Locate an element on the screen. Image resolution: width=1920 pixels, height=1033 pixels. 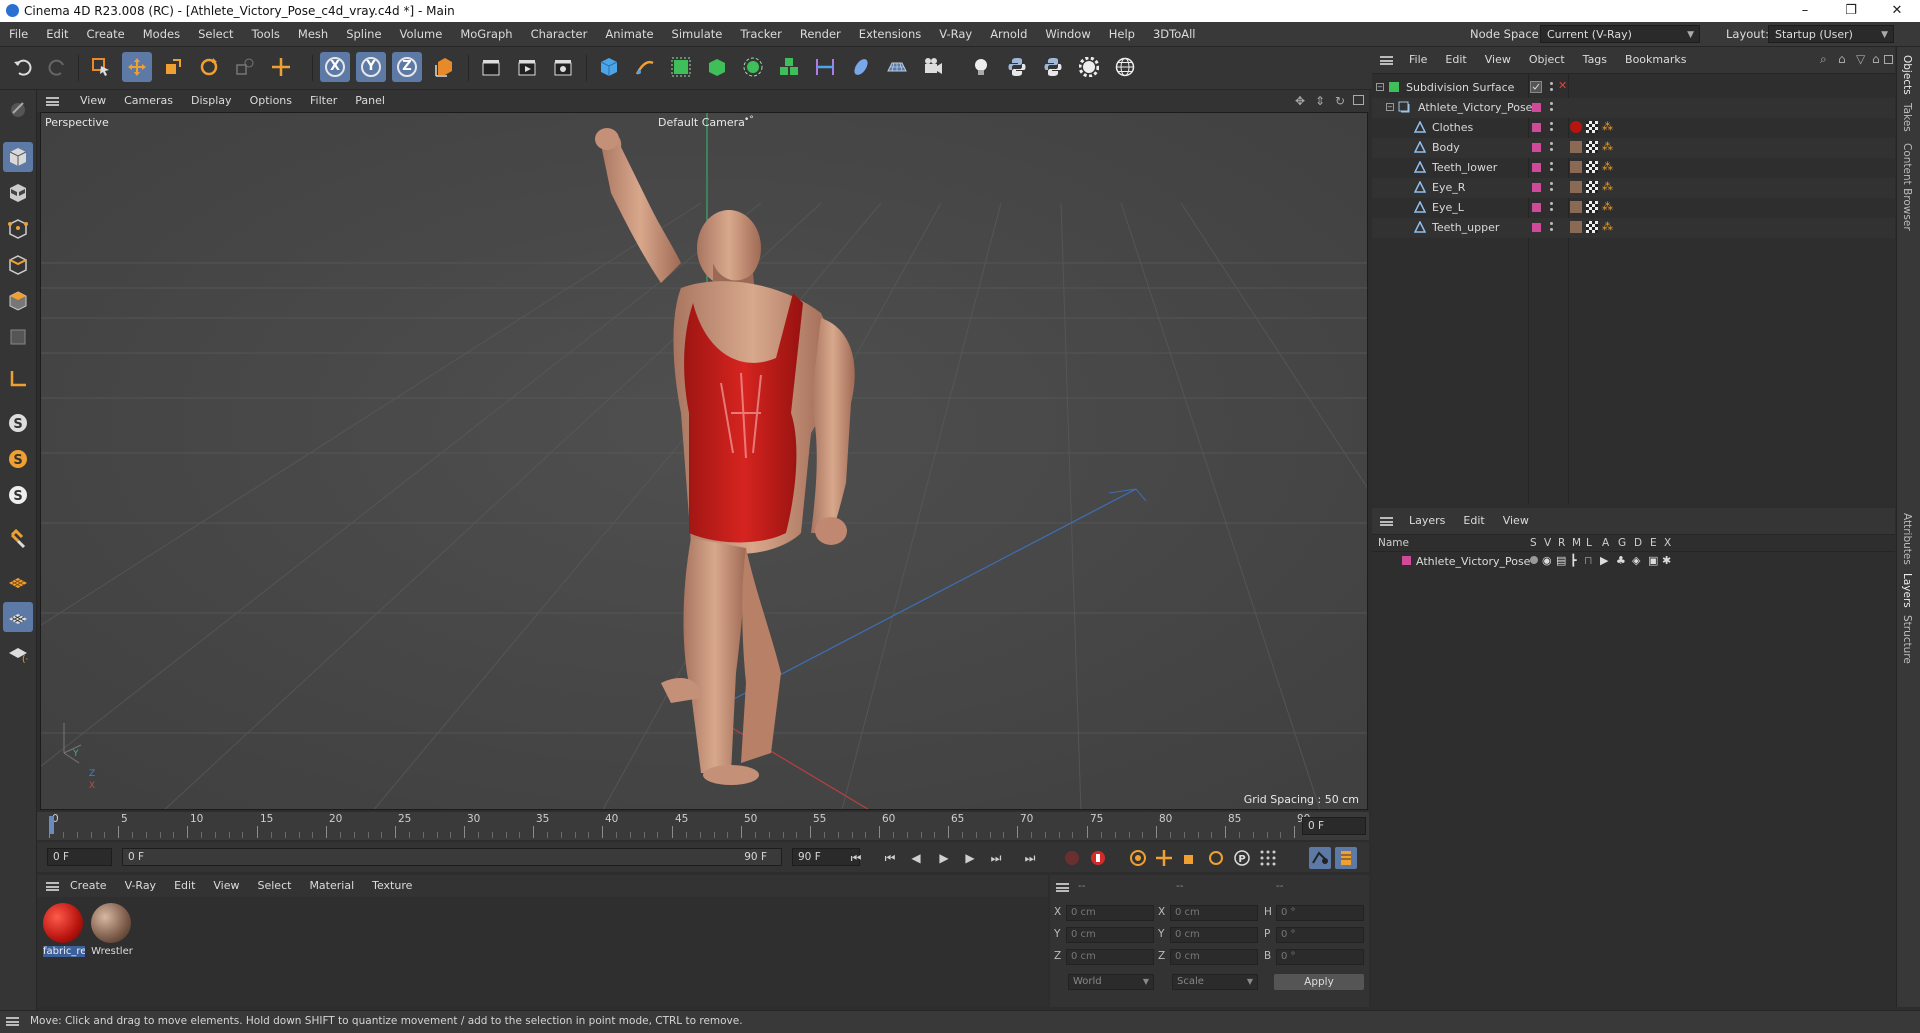
next-key-button: ⏭ is located at coordinates (996, 858).